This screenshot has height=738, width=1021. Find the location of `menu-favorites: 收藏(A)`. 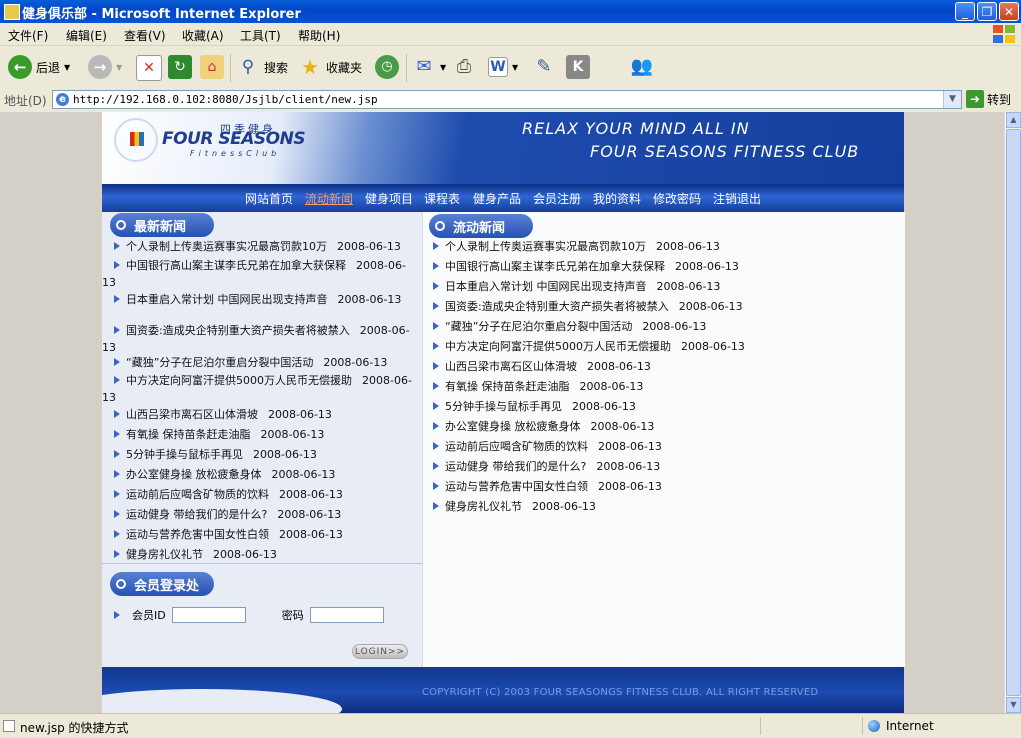

menu-favorites: 收藏(A) is located at coordinates (203, 35).